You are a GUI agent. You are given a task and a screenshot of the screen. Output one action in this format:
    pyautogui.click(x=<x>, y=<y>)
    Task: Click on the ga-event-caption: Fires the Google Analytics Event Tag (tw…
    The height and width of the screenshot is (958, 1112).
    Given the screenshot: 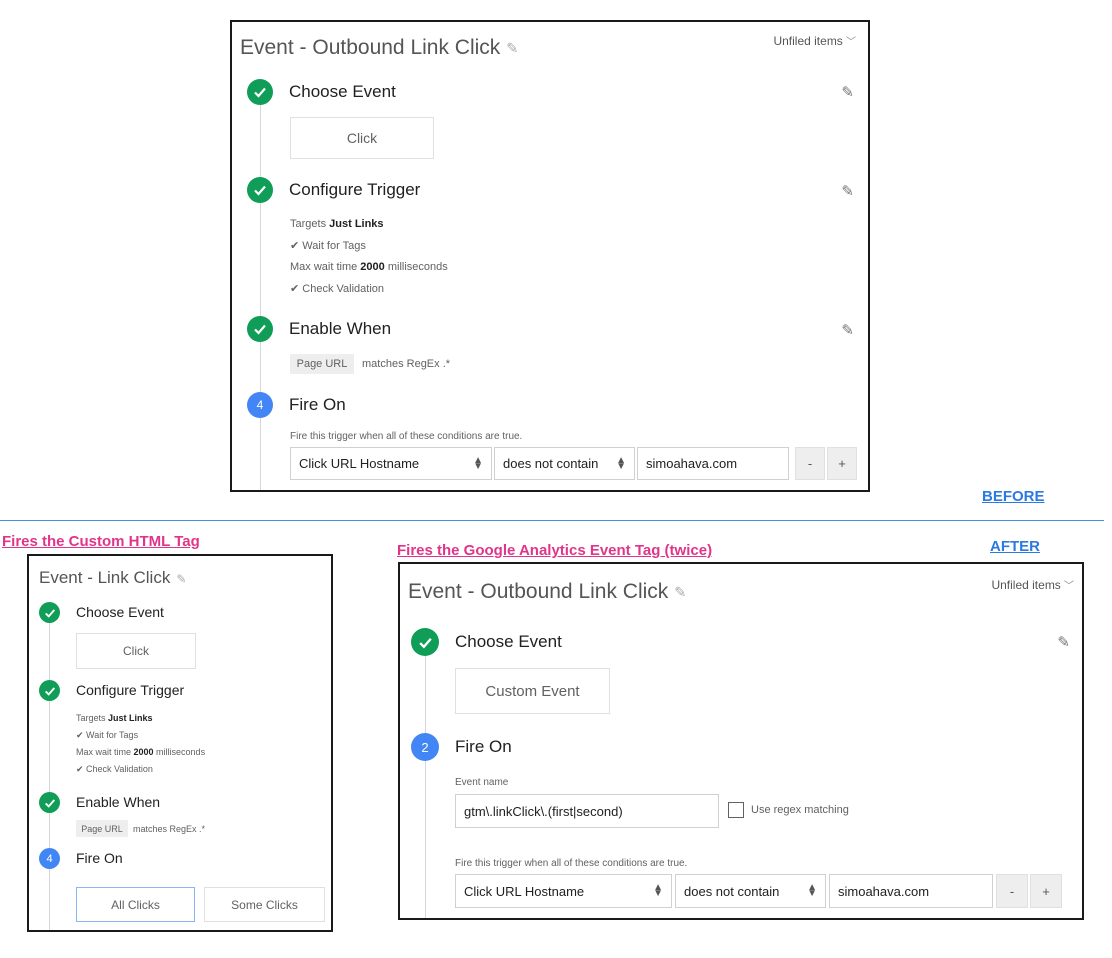 What is the action you would take?
    pyautogui.click(x=555, y=550)
    